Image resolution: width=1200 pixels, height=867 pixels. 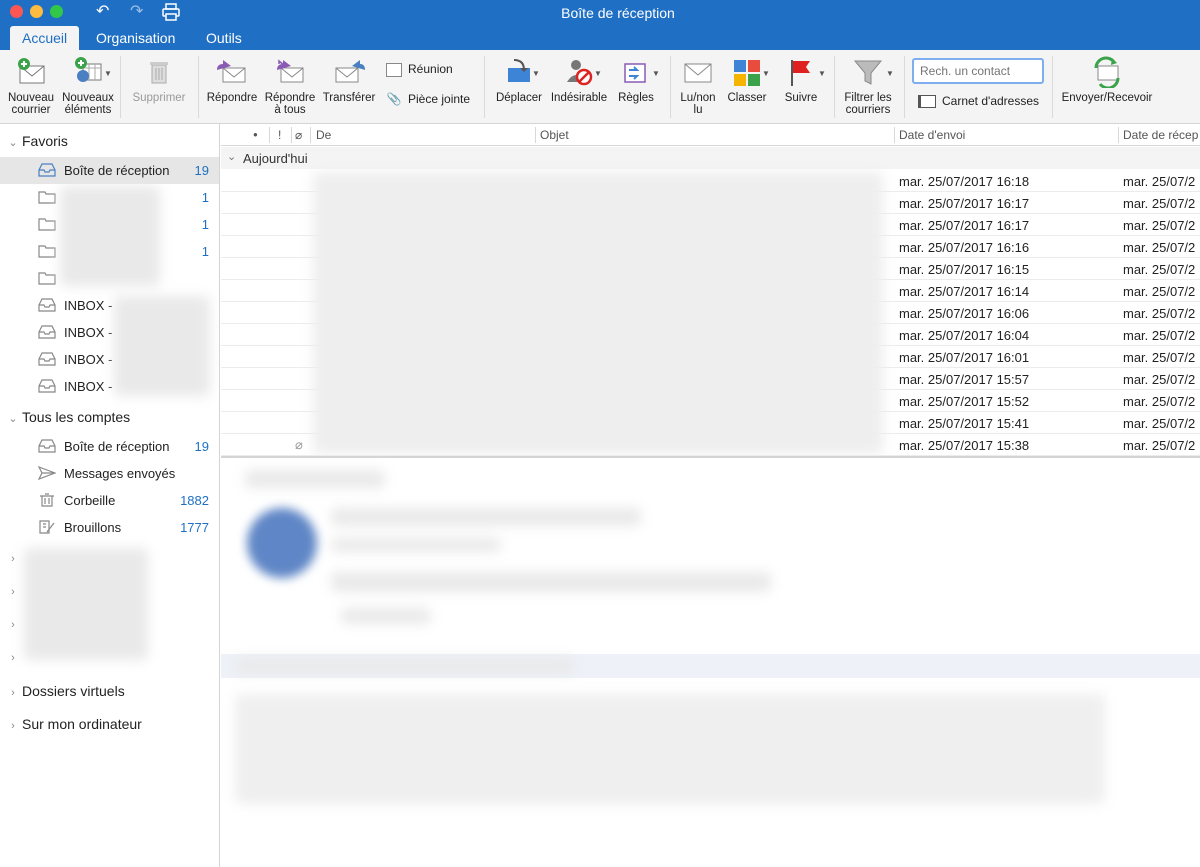 What do you see at coordinates (205, 224) in the screenshot?
I see `unread-count: 1` at bounding box center [205, 224].